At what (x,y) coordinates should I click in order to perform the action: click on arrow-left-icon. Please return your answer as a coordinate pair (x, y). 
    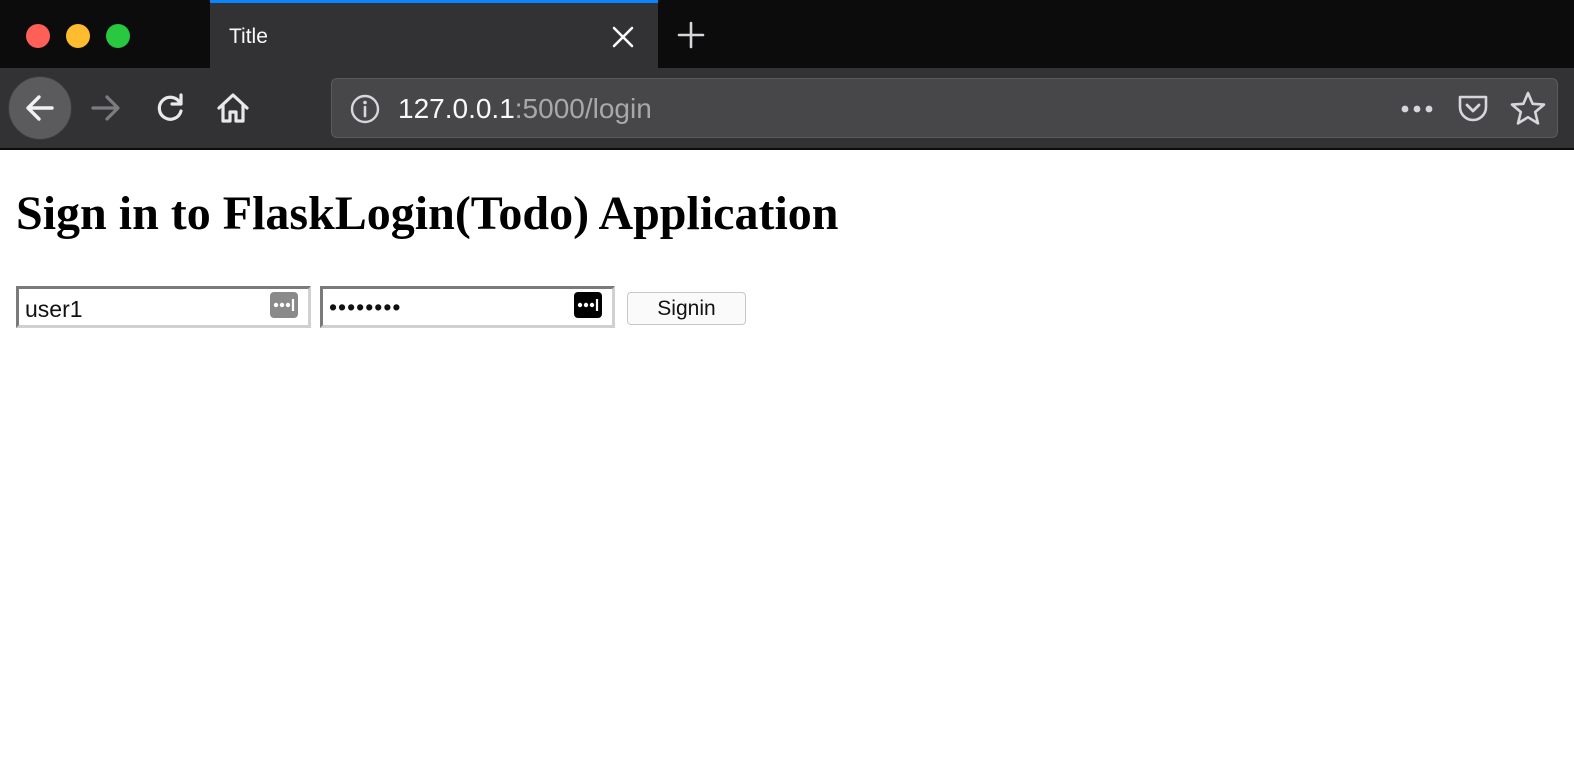
    Looking at the image, I should click on (40, 108).